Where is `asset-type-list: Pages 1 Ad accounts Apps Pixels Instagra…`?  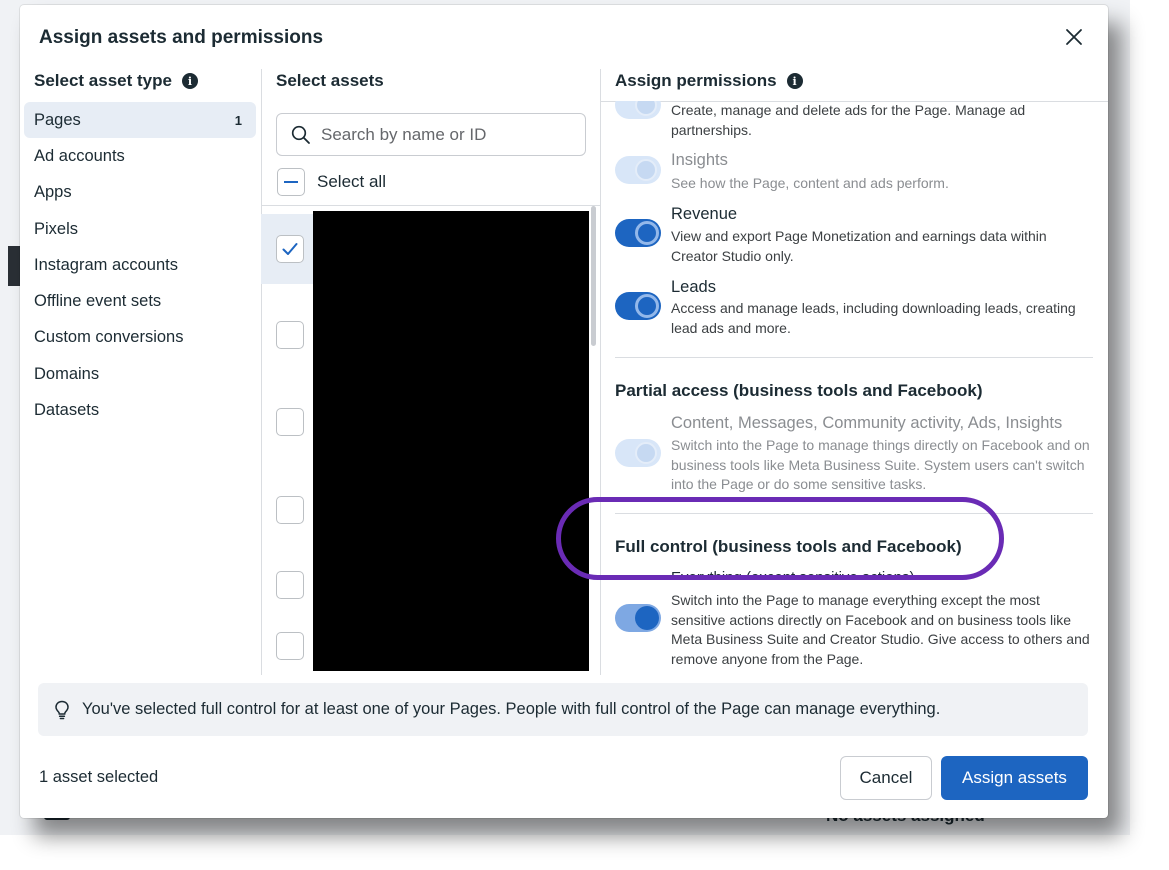
asset-type-list: Pages 1 Ad accounts Apps Pixels Instagra… is located at coordinates (140, 265).